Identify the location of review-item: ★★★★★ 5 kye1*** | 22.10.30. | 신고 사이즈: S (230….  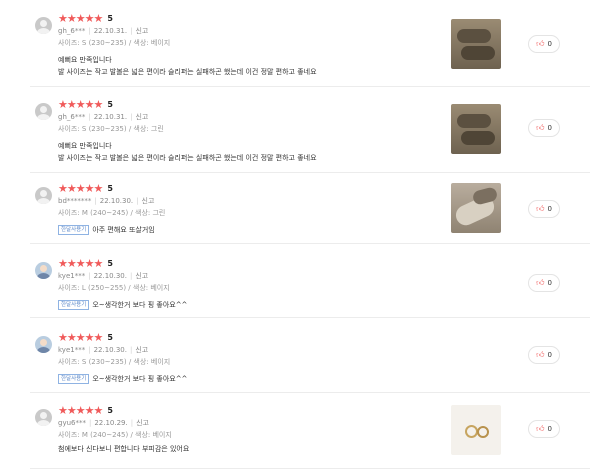
(310, 359).